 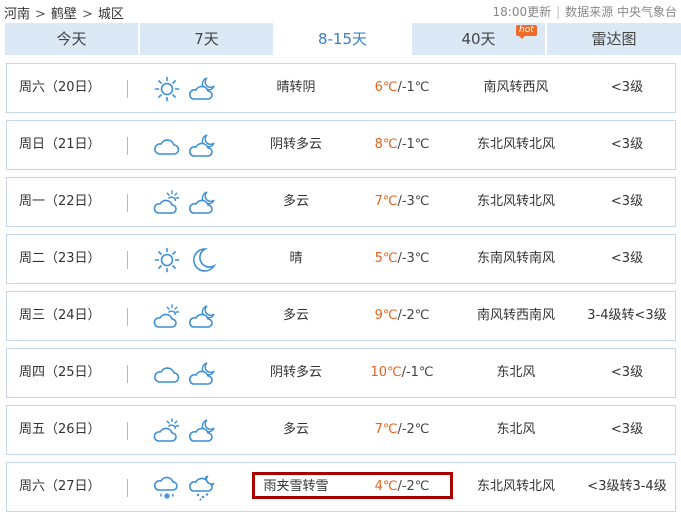 I want to click on forecast-row: 周四（25日） 阴转多云 10℃/-1℃ 东北风 <3级, so click(x=341, y=373).